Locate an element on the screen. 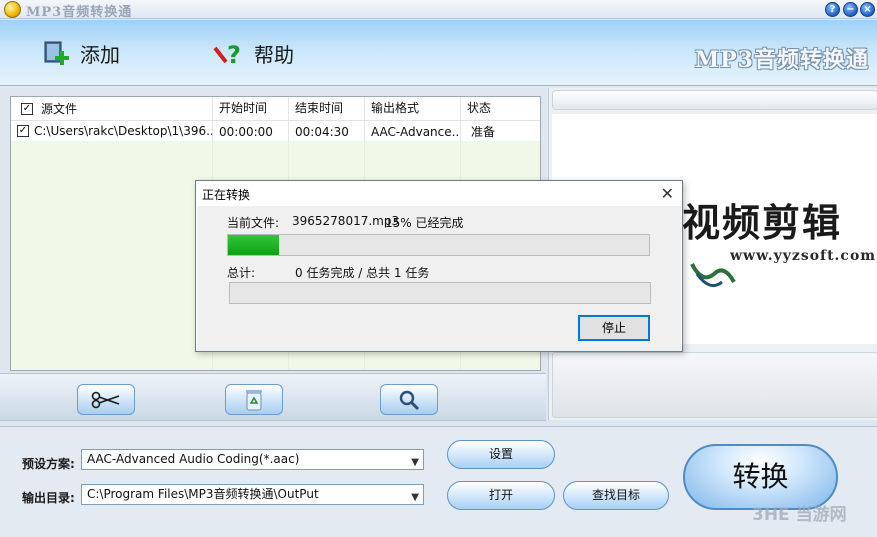 The image size is (877, 537). toolbar: 添加 ? 帮助 MP3音频转换通 is located at coordinates (438, 53).